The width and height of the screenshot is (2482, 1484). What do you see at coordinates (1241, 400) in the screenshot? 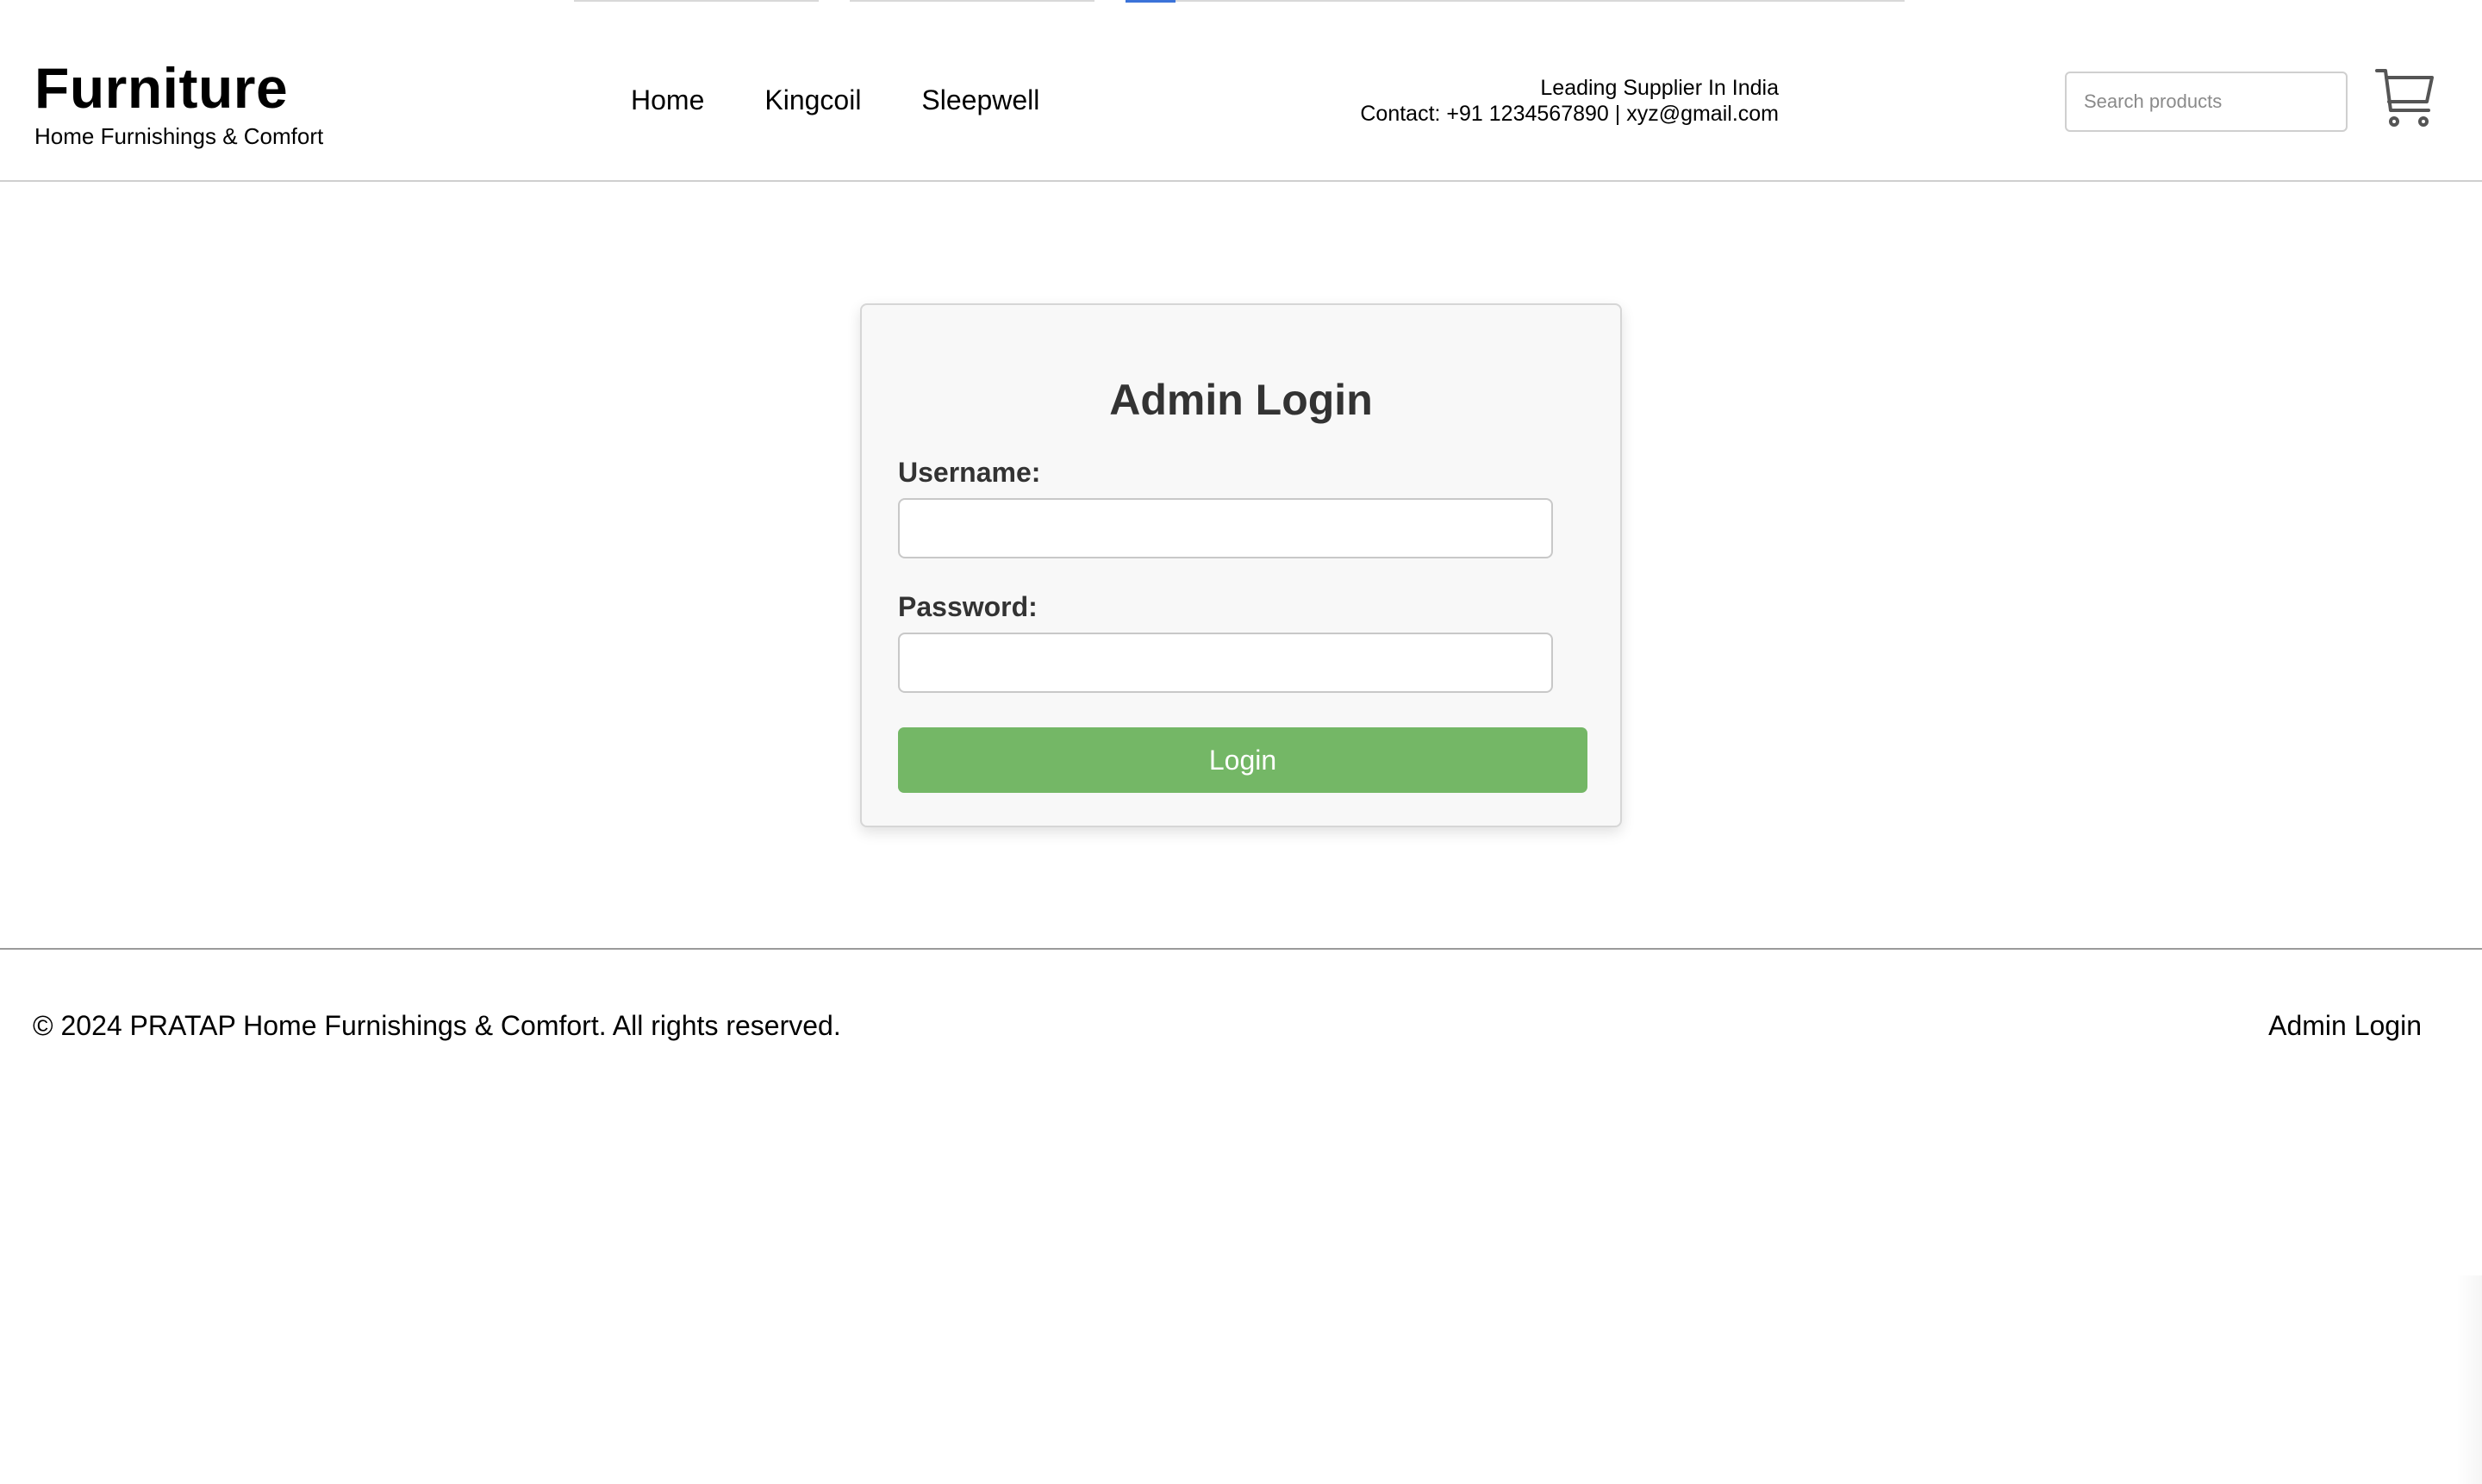
I see `login-title: Admin Login` at bounding box center [1241, 400].